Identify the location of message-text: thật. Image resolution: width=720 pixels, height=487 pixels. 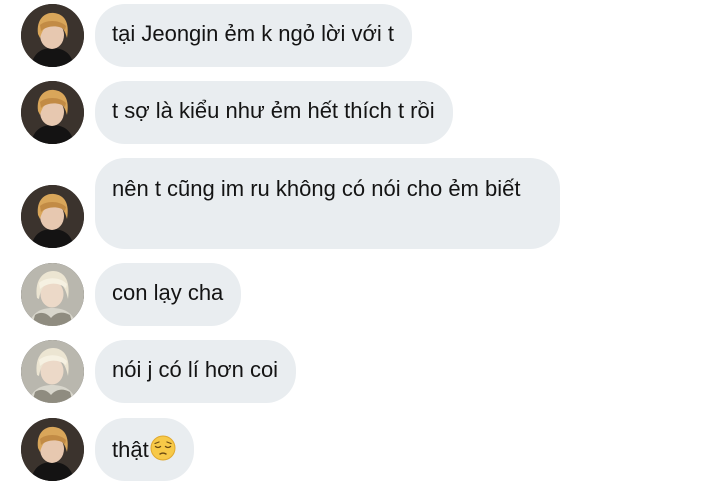
(130, 449).